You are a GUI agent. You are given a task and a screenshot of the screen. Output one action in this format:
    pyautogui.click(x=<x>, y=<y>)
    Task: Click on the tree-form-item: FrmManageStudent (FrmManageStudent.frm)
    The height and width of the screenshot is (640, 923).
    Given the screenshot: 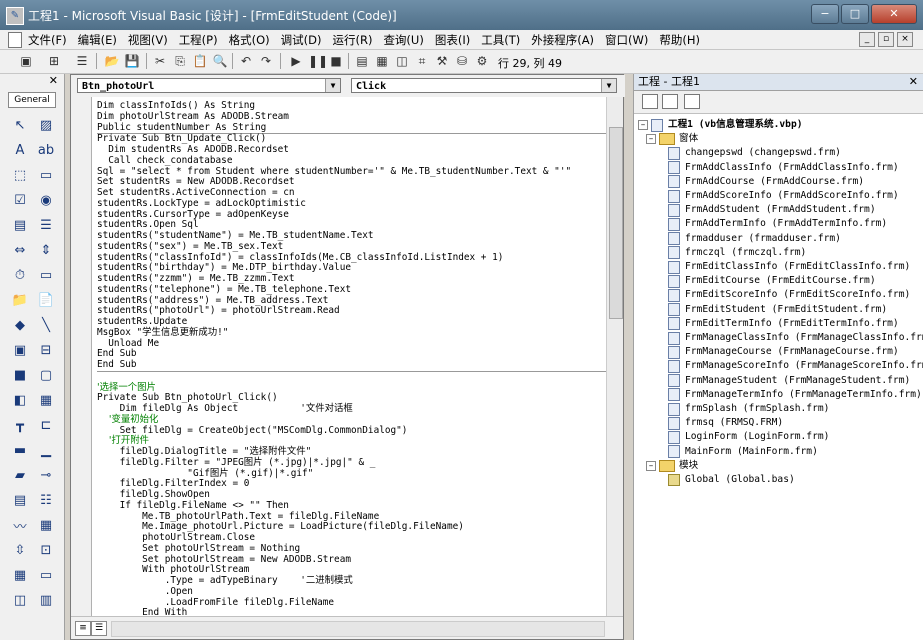 What is the action you would take?
    pyautogui.click(x=780, y=381)
    